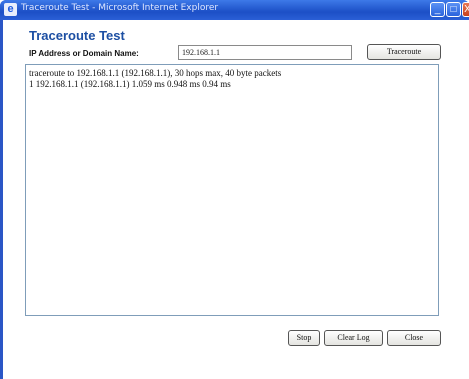 This screenshot has width=469, height=379. I want to click on ip-address-input: 192.168.1.1, so click(265, 52).